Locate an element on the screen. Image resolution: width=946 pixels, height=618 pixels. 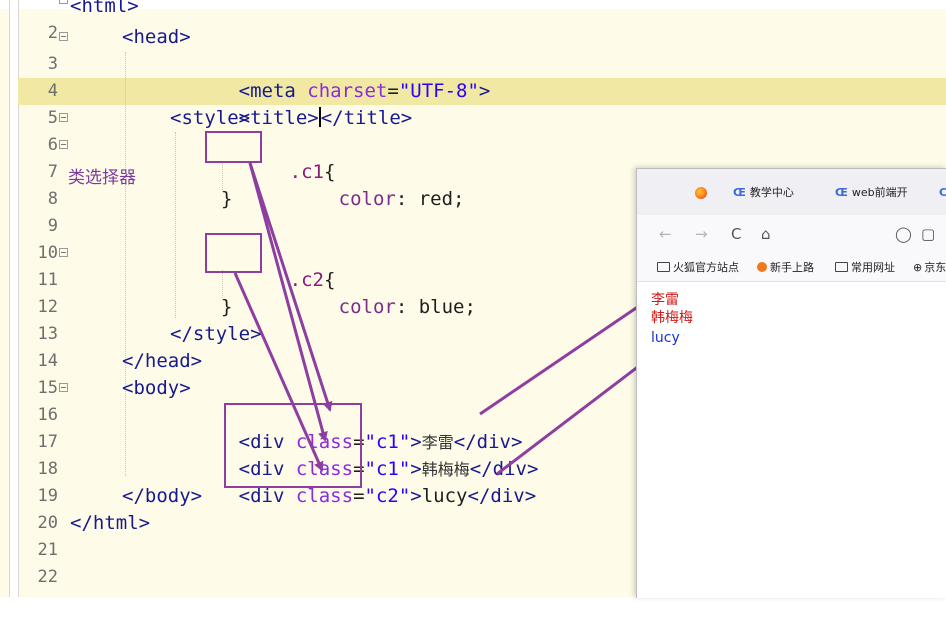
code-line-3: 3 <head> is located at coordinates (95, 49).